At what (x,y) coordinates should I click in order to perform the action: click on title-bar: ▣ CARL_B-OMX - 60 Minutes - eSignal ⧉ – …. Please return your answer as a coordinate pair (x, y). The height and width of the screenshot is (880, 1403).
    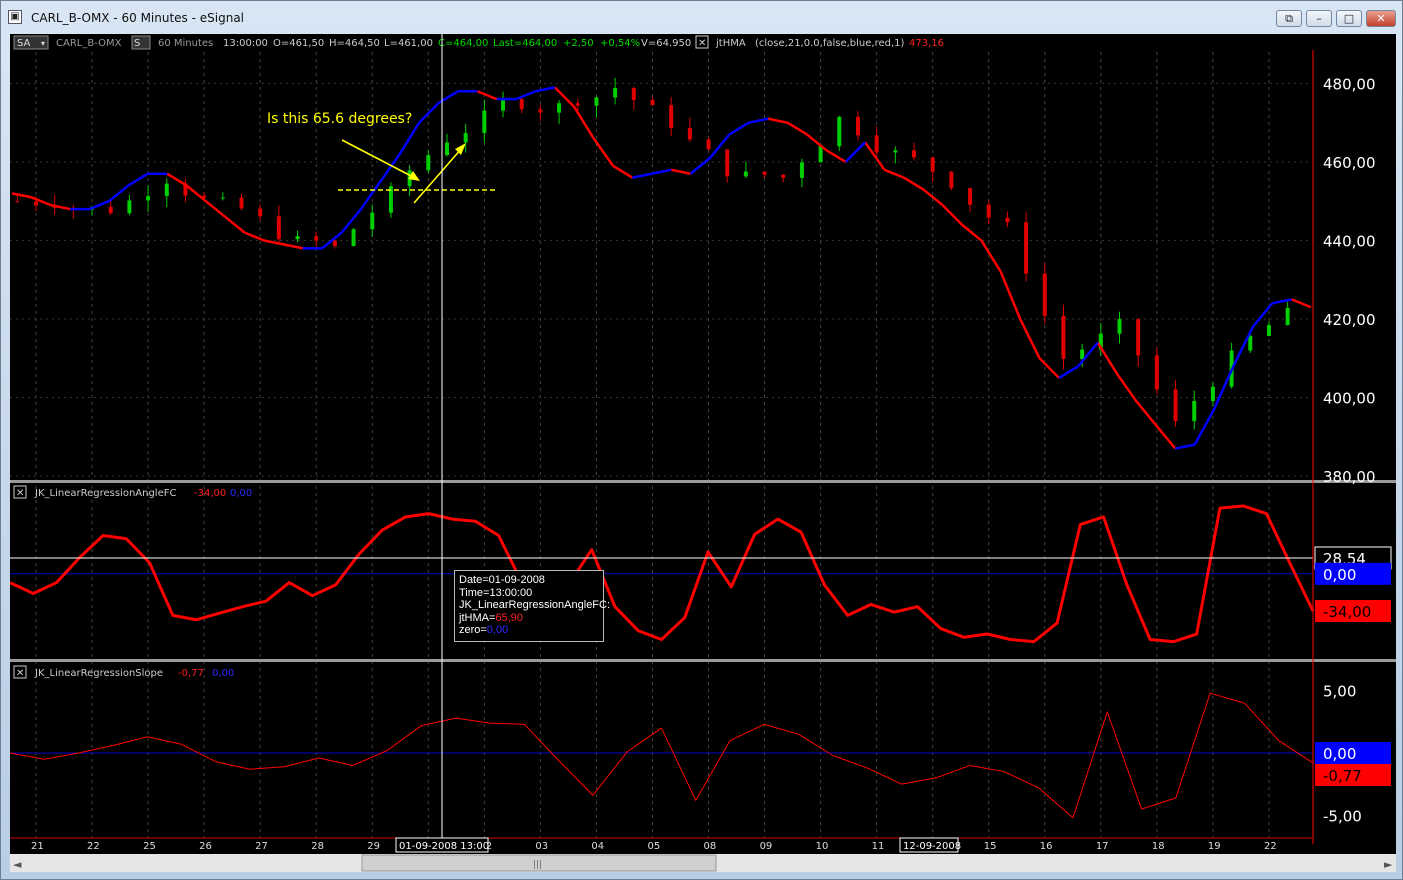
    Looking at the image, I should click on (701, 18).